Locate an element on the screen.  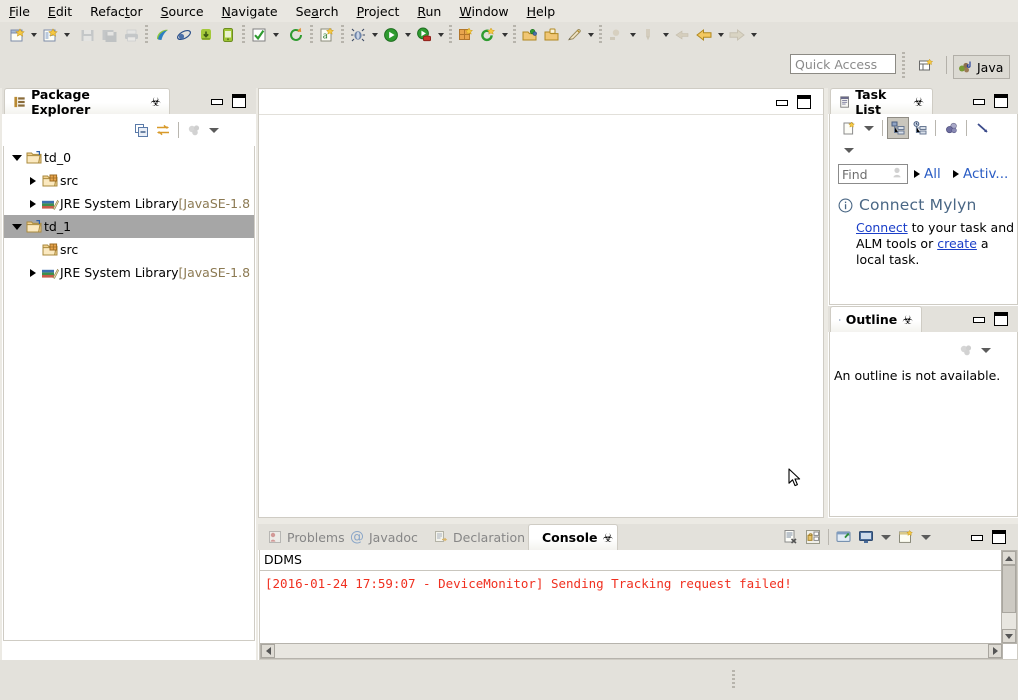
collapse-expand-icon is located at coordinates (982, 128).